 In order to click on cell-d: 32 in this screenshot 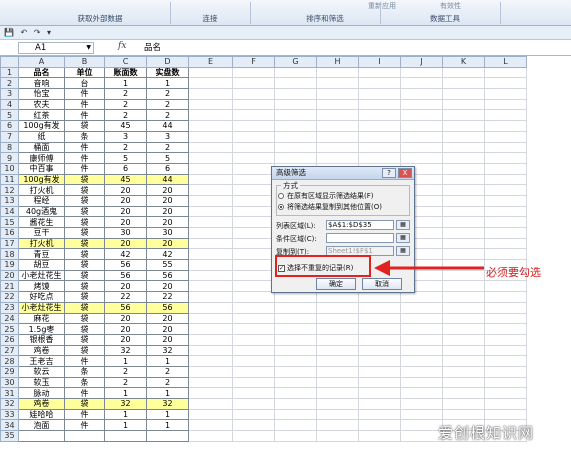, I will do `click(167, 404)`.